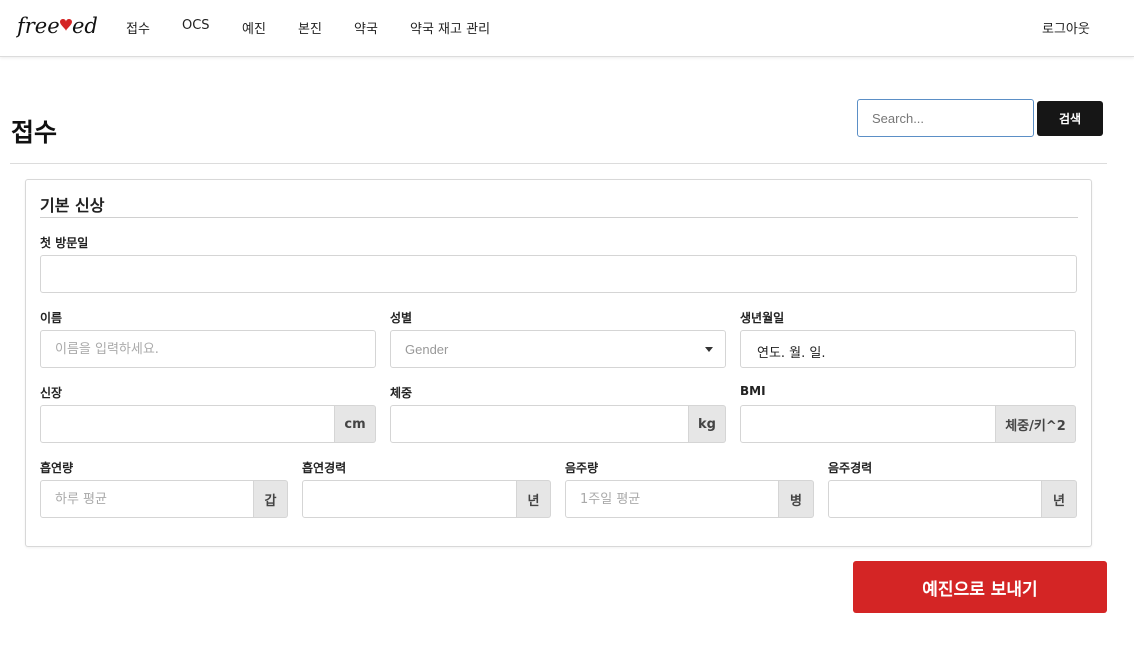  Describe the element at coordinates (310, 27) in the screenshot. I see `nav-item-main-exam: 본진` at that location.